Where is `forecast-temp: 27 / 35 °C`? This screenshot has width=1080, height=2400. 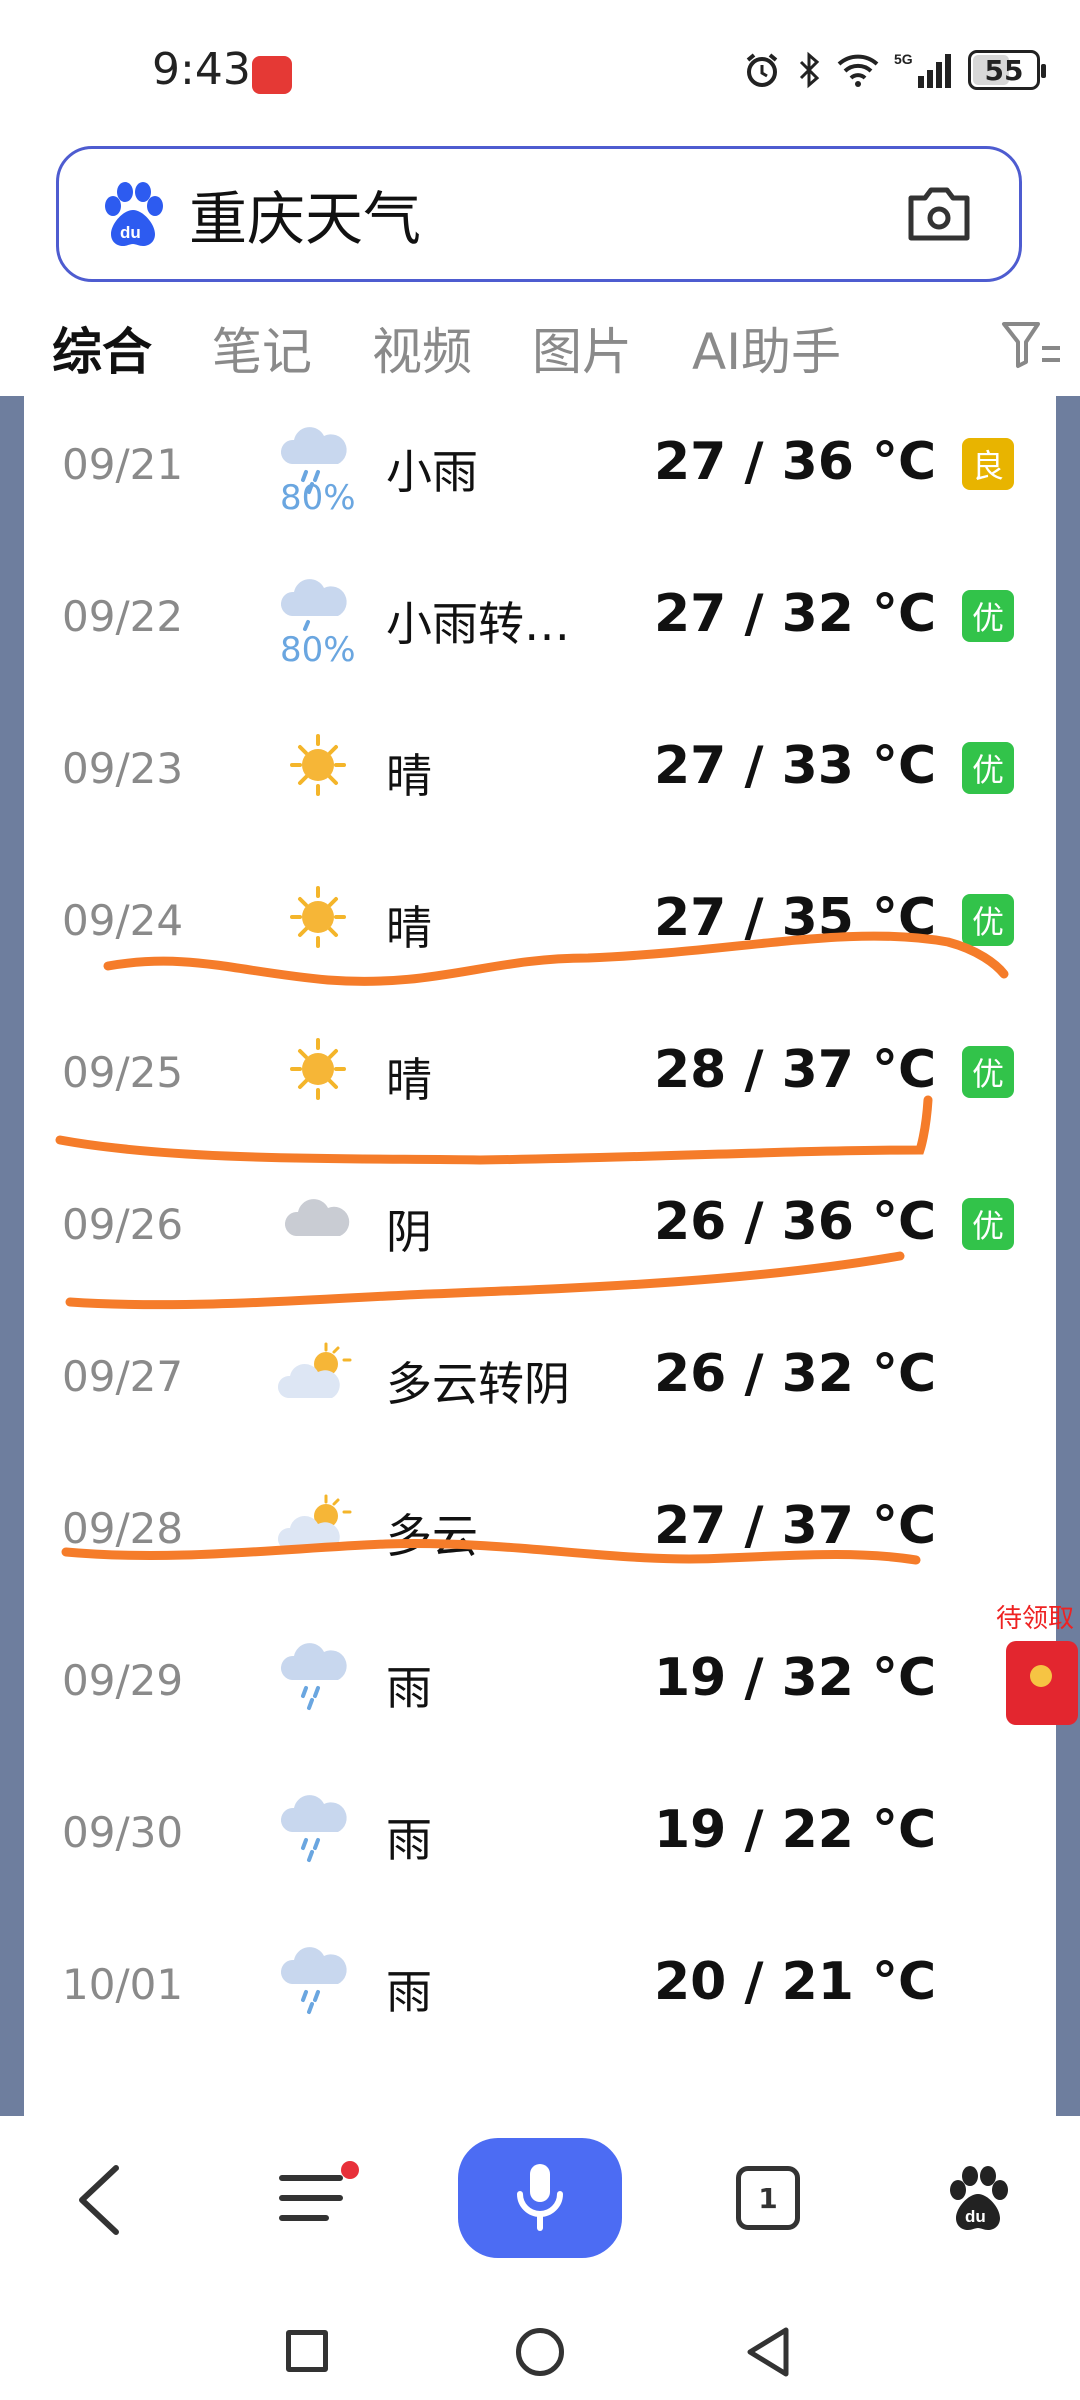 forecast-temp: 27 / 35 °C is located at coordinates (795, 918).